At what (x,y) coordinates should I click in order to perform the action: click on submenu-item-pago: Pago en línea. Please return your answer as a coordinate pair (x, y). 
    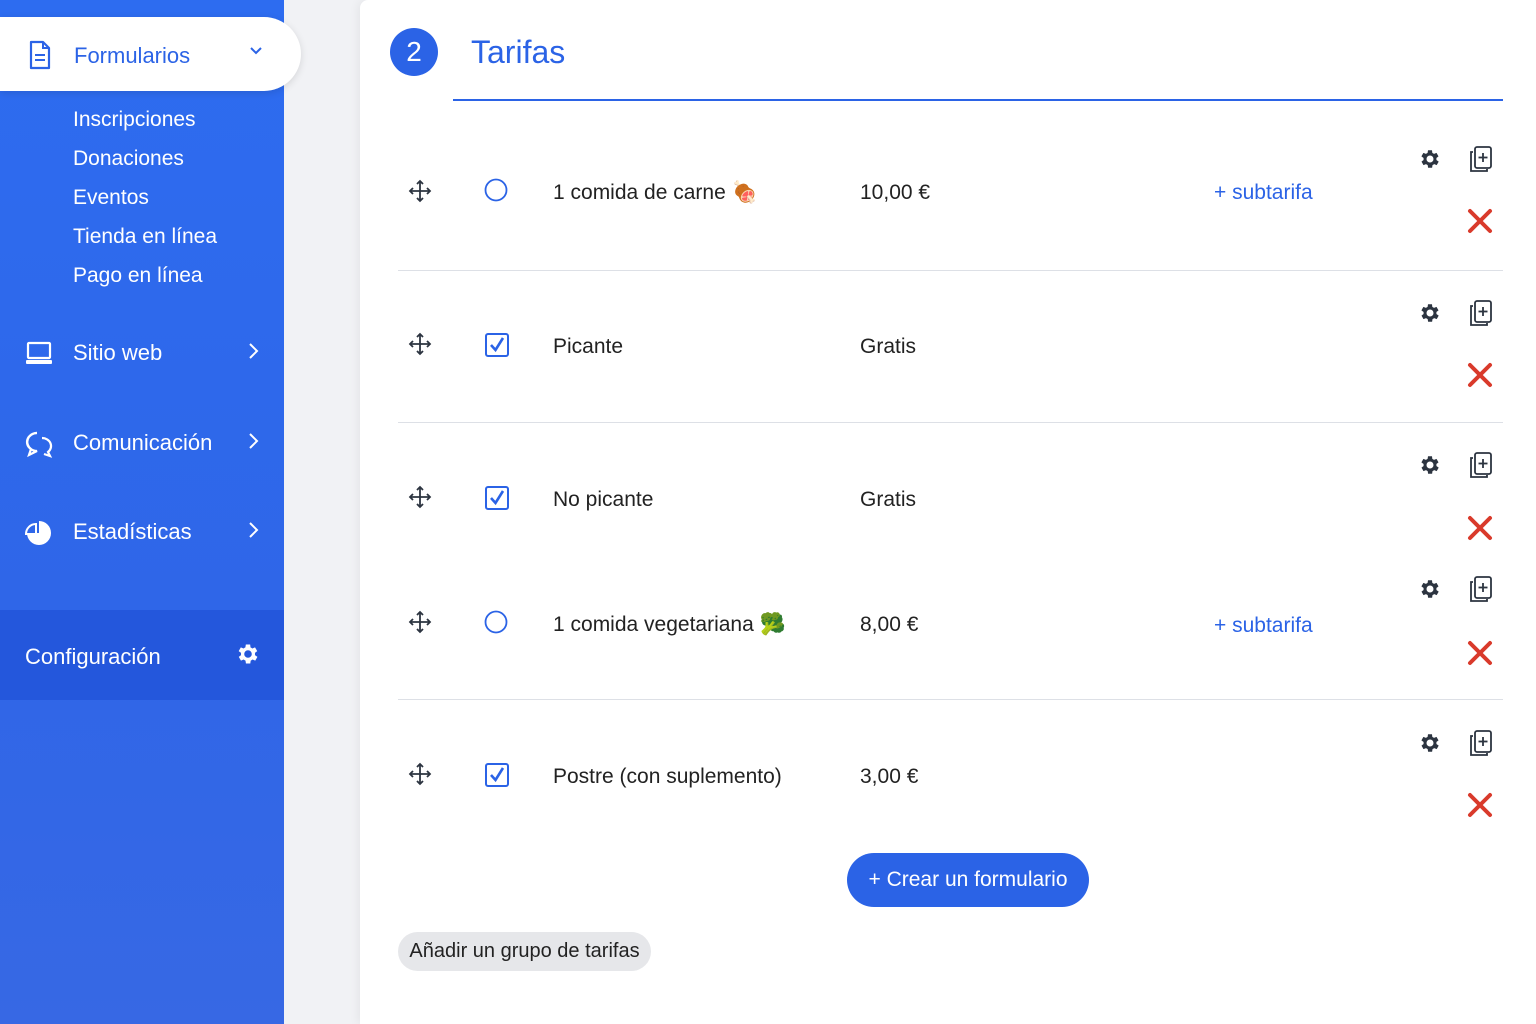
    Looking at the image, I should click on (145, 280).